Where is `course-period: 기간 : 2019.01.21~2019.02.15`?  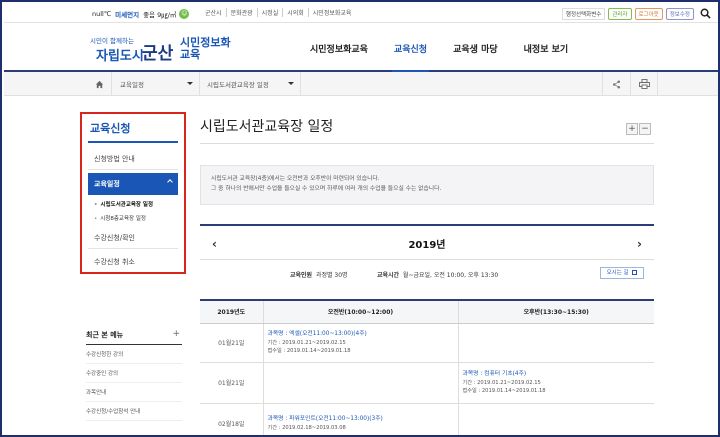 course-period: 기간 : 2019.01.21~2019.02.15 is located at coordinates (501, 383).